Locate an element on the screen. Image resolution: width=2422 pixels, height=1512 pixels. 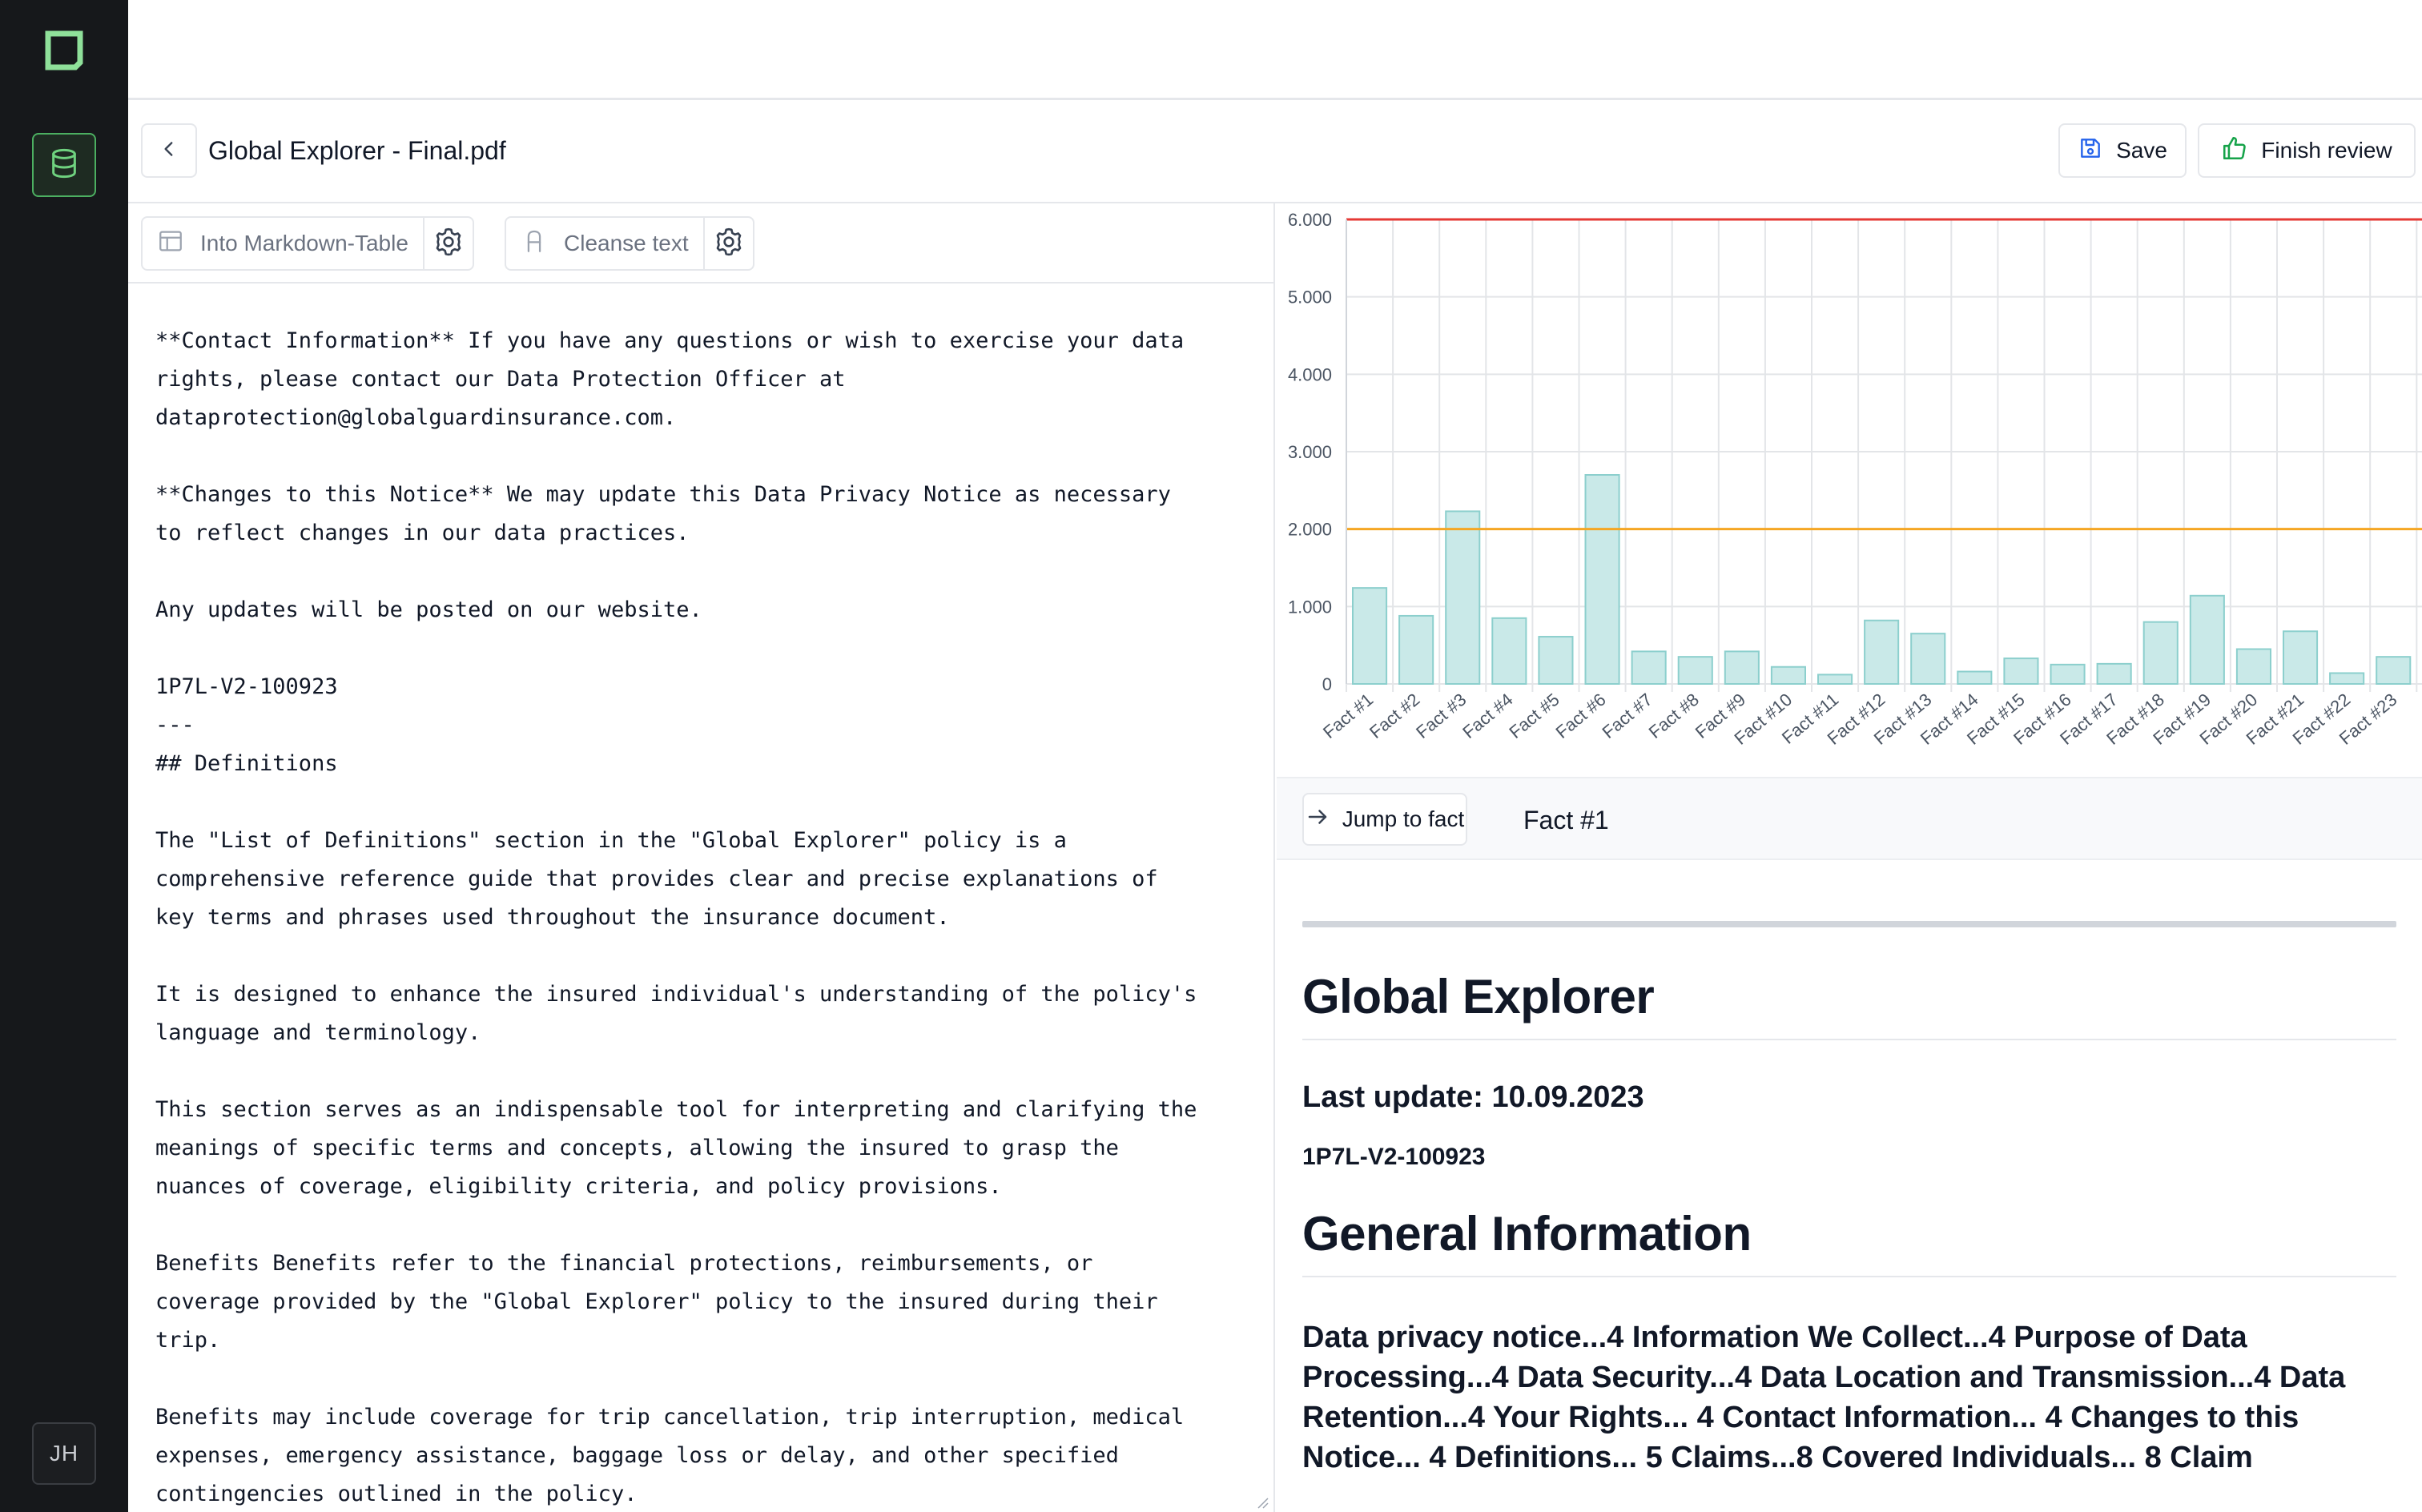
cleanse-text-settings-button is located at coordinates (727, 243).